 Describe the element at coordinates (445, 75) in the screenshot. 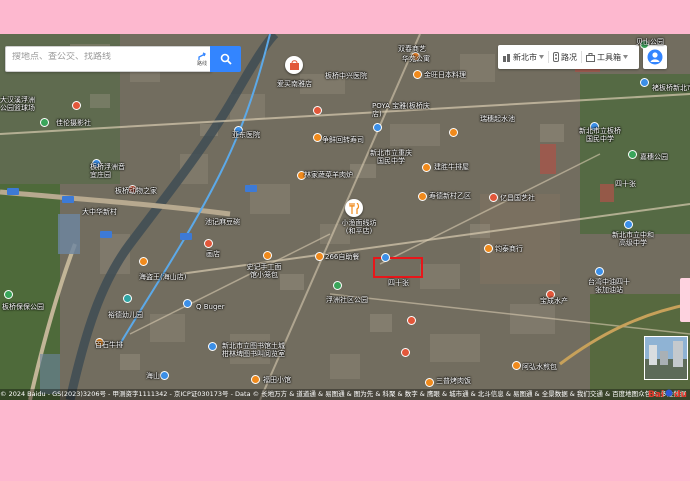

I see `poi-label: 金旺日本料理` at that location.